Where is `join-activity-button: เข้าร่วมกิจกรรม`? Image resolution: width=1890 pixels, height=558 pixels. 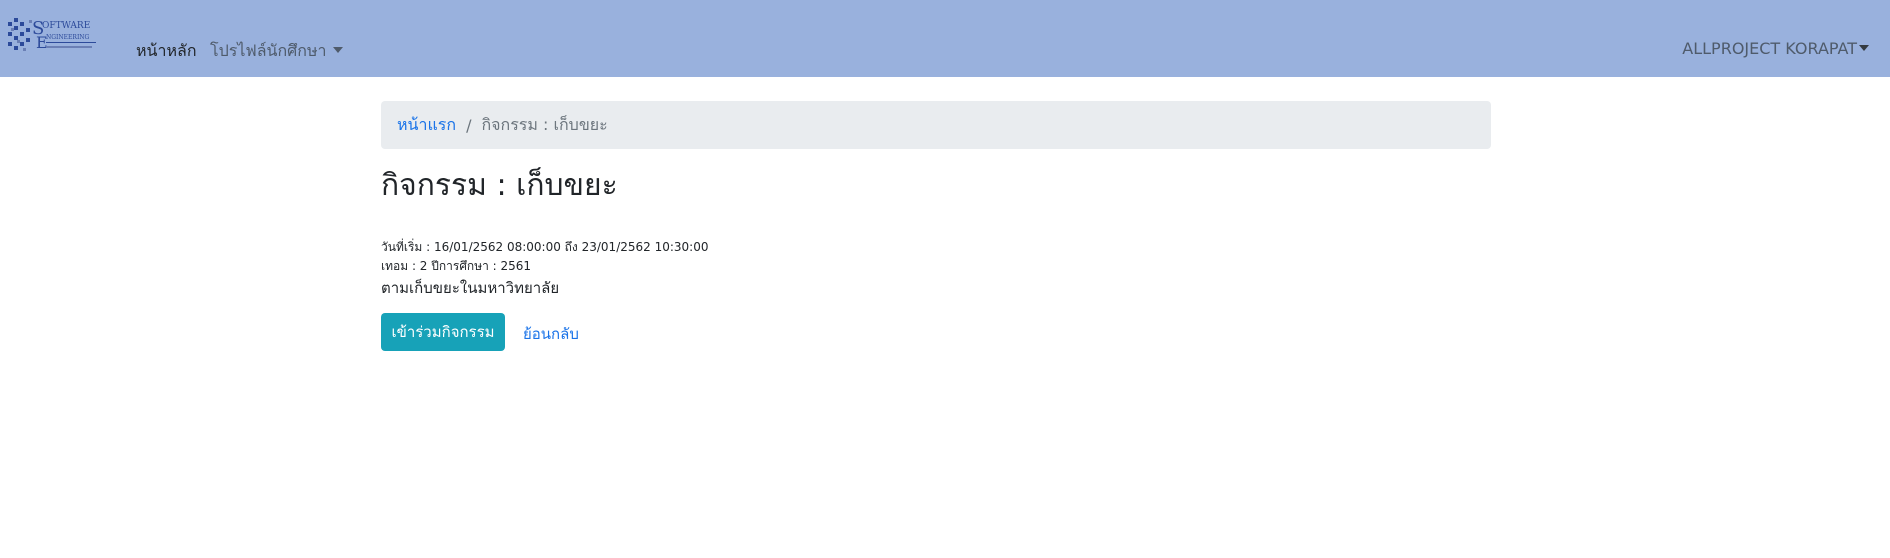
join-activity-button: เข้าร่วมกิจกรรม is located at coordinates (443, 332).